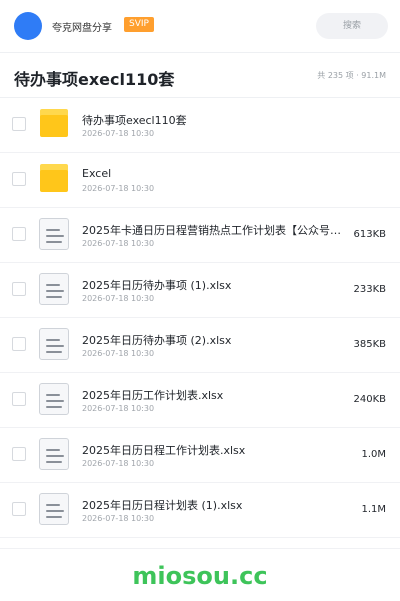 Image resolution: width=400 pixels, height=601 pixels. I want to click on file-size: 613KB, so click(369, 234).